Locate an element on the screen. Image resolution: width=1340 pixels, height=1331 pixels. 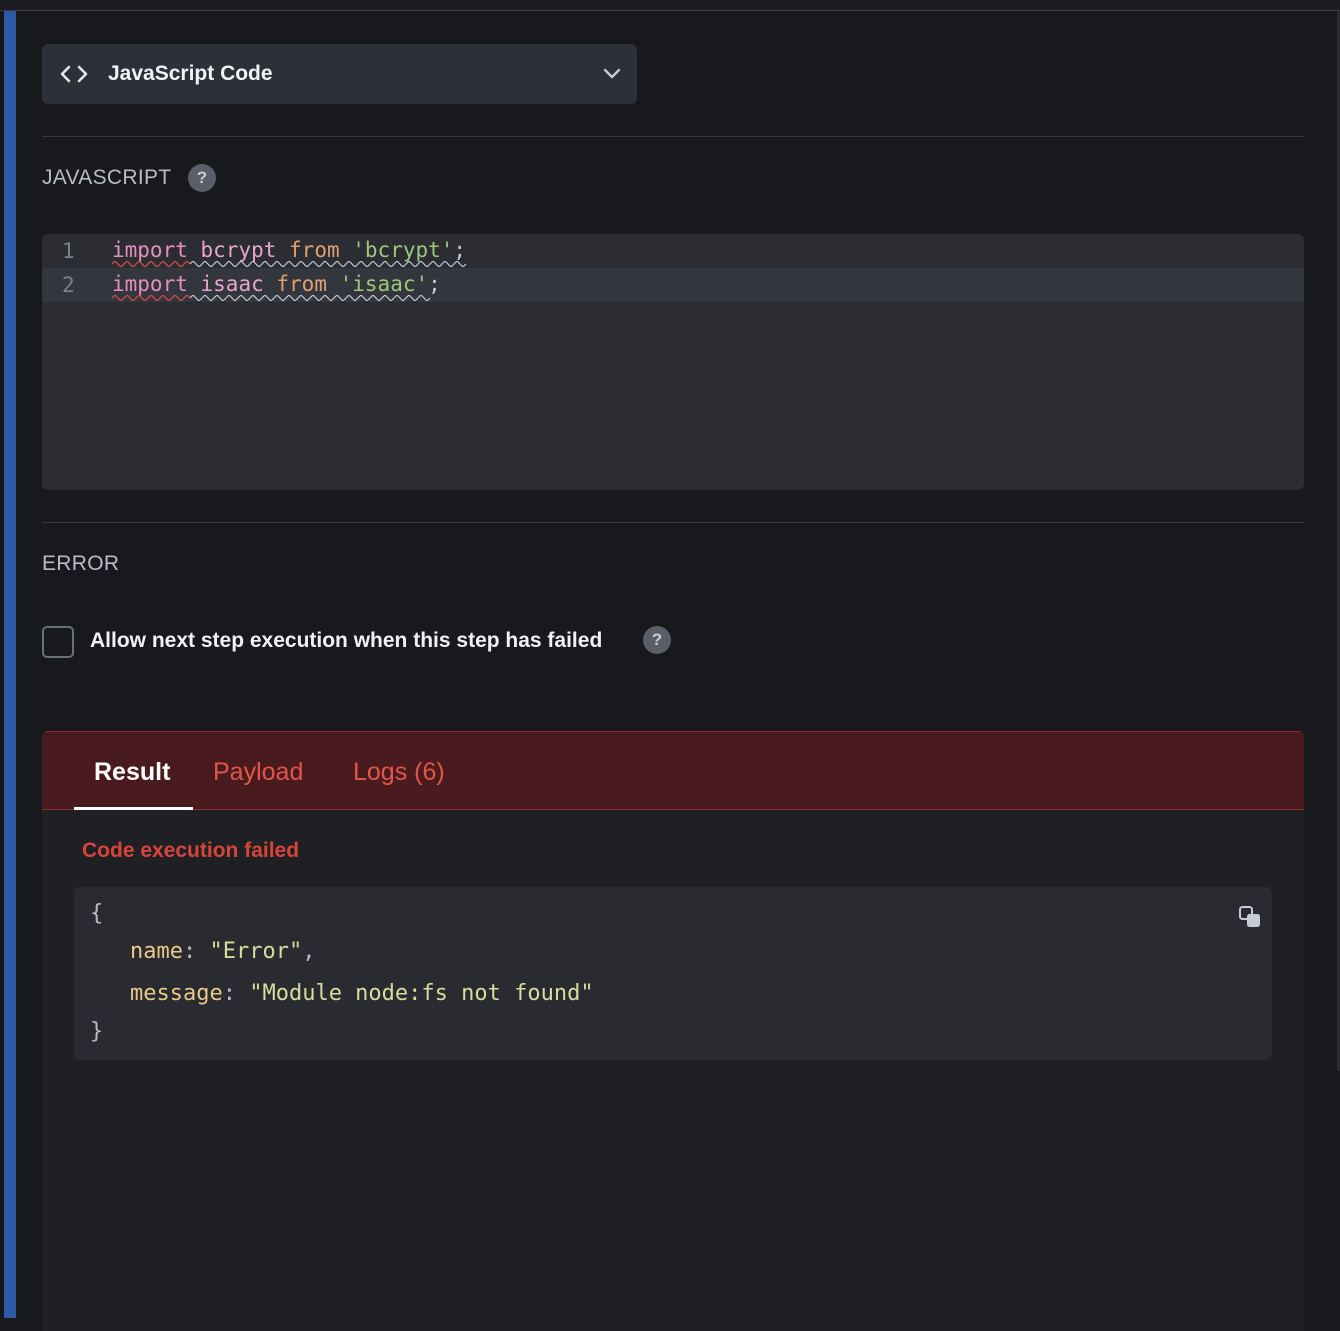
code-line: import isaac from 'isaac'; is located at coordinates (276, 284).